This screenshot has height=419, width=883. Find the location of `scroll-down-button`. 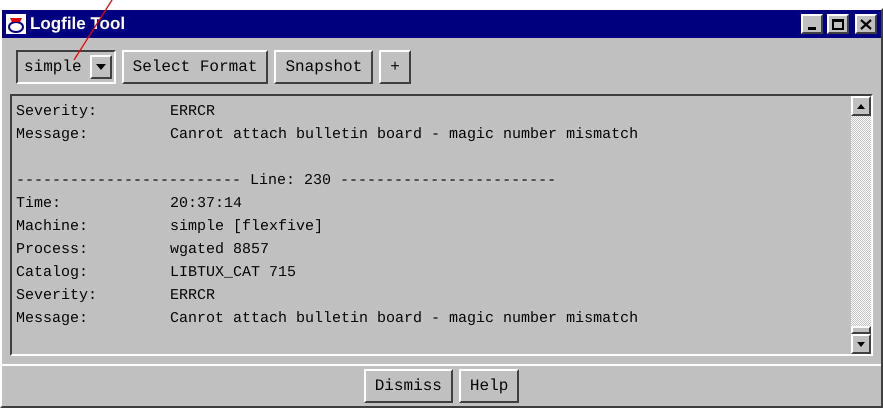

scroll-down-button is located at coordinates (861, 344).